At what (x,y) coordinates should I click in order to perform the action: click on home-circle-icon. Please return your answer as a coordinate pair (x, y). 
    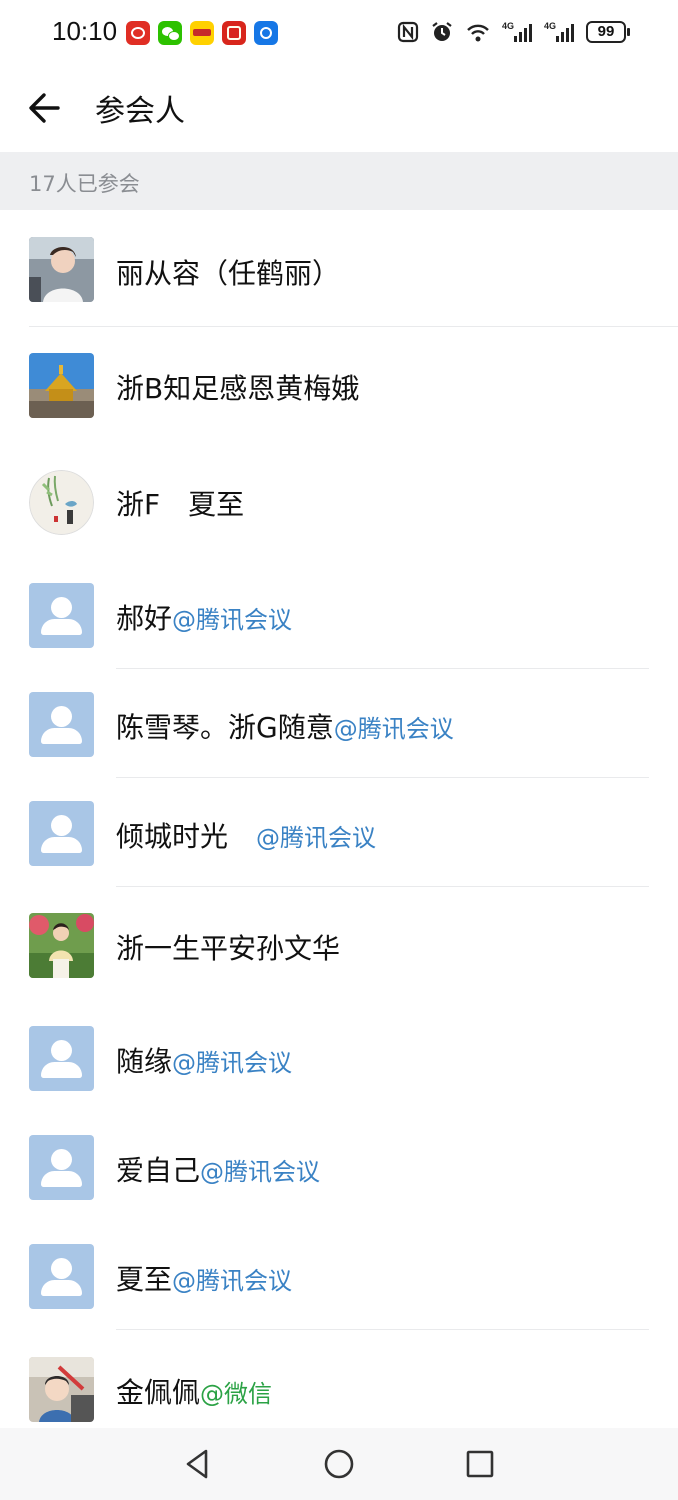
    Looking at the image, I should click on (339, 1464).